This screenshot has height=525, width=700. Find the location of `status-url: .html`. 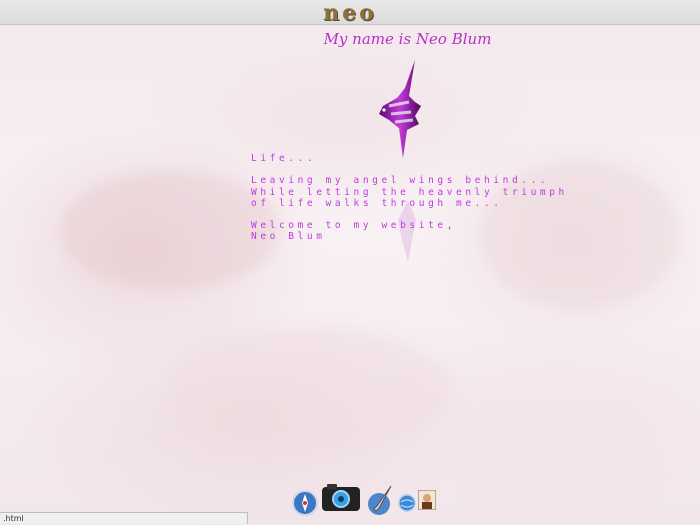

status-url: .html is located at coordinates (13, 518).